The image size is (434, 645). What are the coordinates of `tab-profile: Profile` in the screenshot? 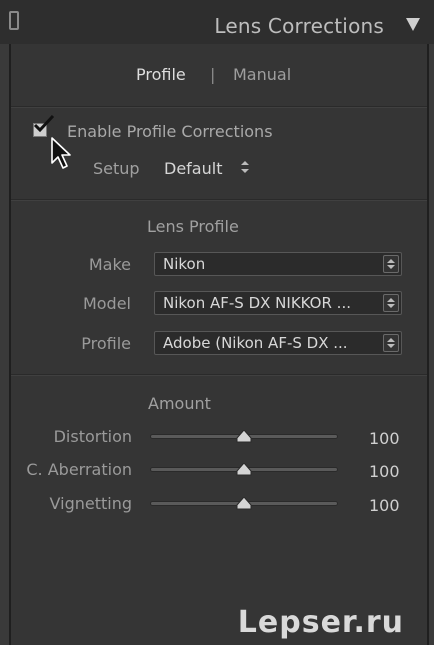 It's located at (161, 74).